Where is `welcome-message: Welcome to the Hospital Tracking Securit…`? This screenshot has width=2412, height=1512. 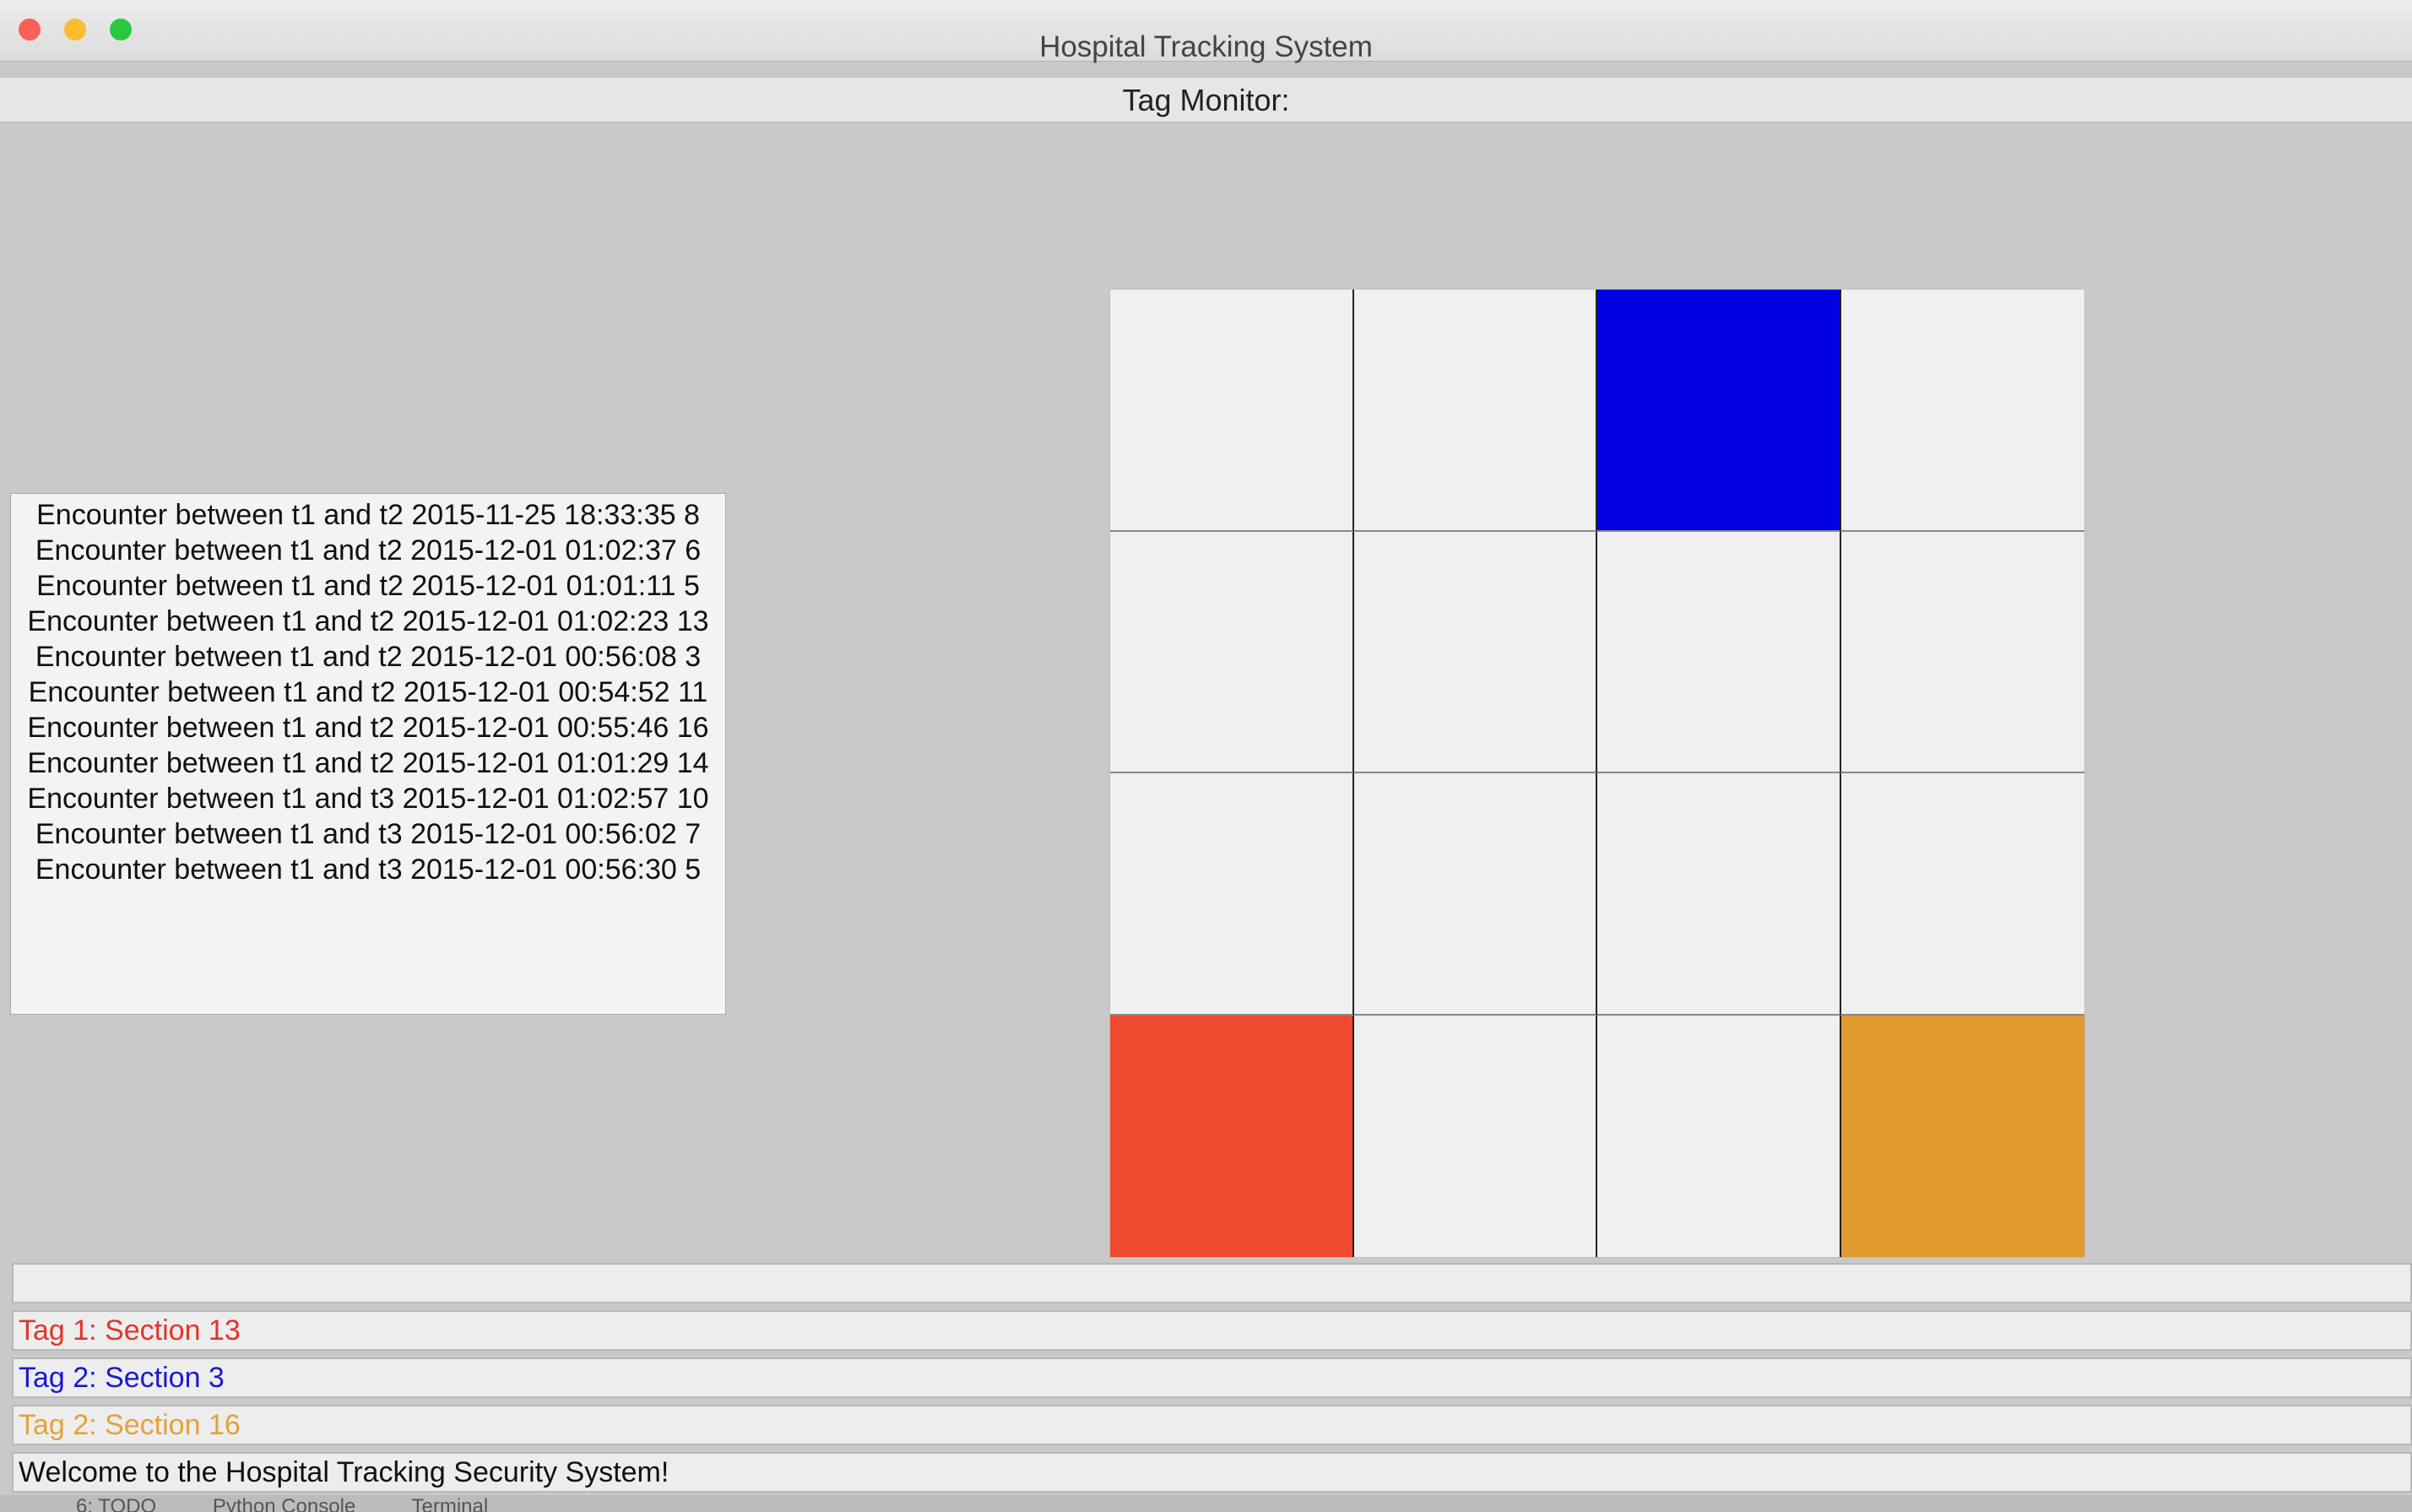
welcome-message: Welcome to the Hospital Tracking Securit… is located at coordinates (1212, 1472).